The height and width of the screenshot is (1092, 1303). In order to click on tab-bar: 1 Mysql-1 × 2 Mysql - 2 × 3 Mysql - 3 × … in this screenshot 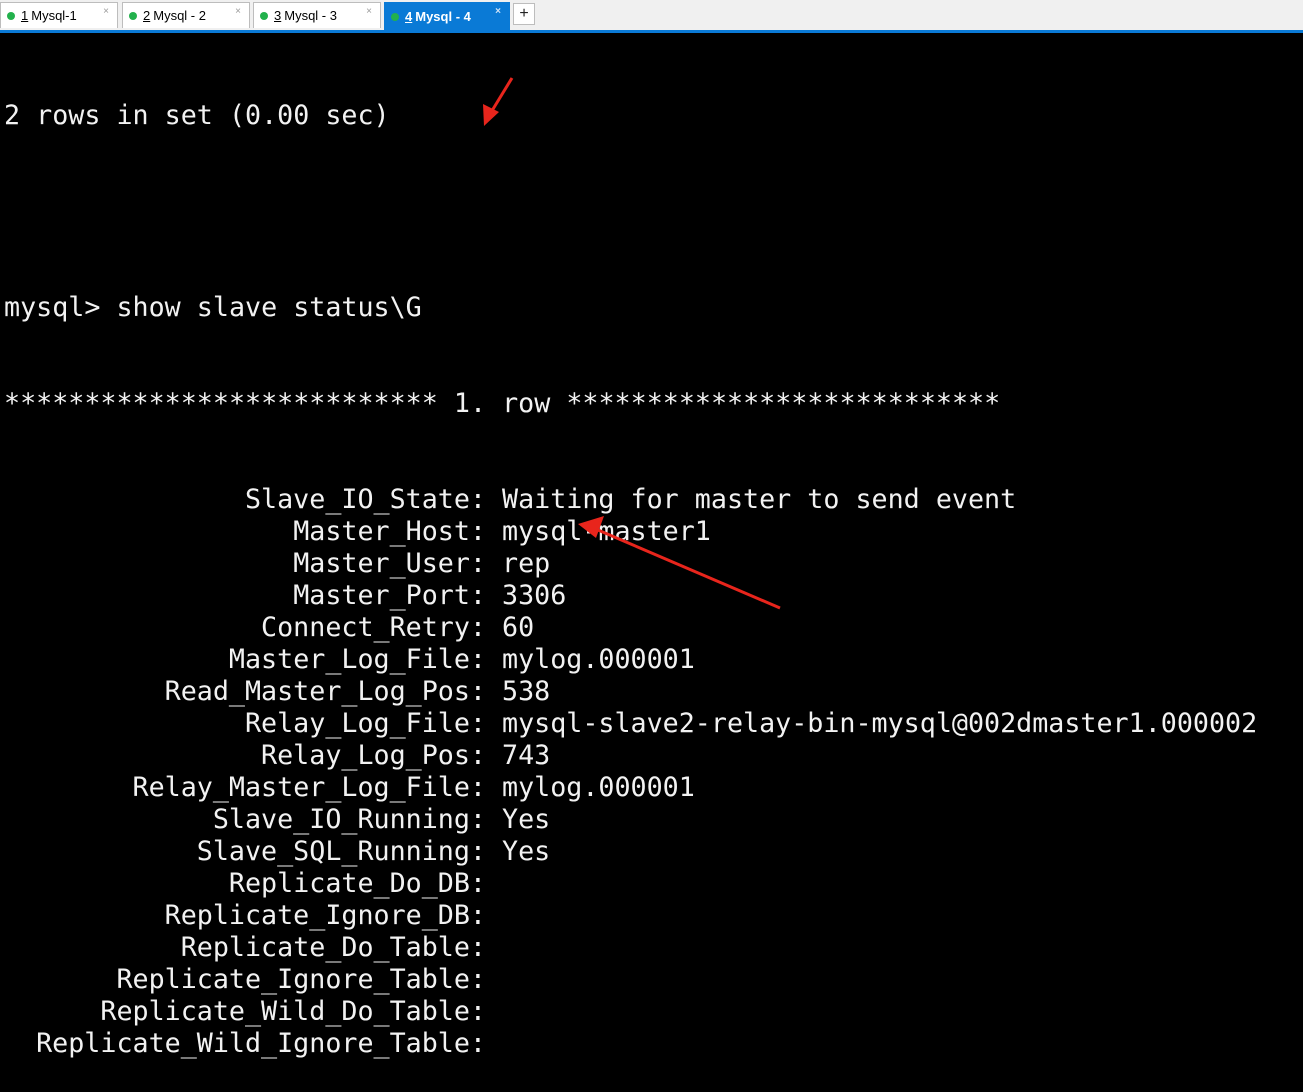, I will do `click(651, 16)`.